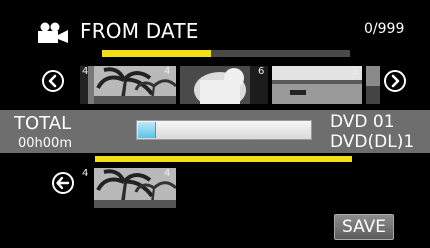 This screenshot has width=430, height=248. I want to click on chevron-right-icon, so click(395, 81).